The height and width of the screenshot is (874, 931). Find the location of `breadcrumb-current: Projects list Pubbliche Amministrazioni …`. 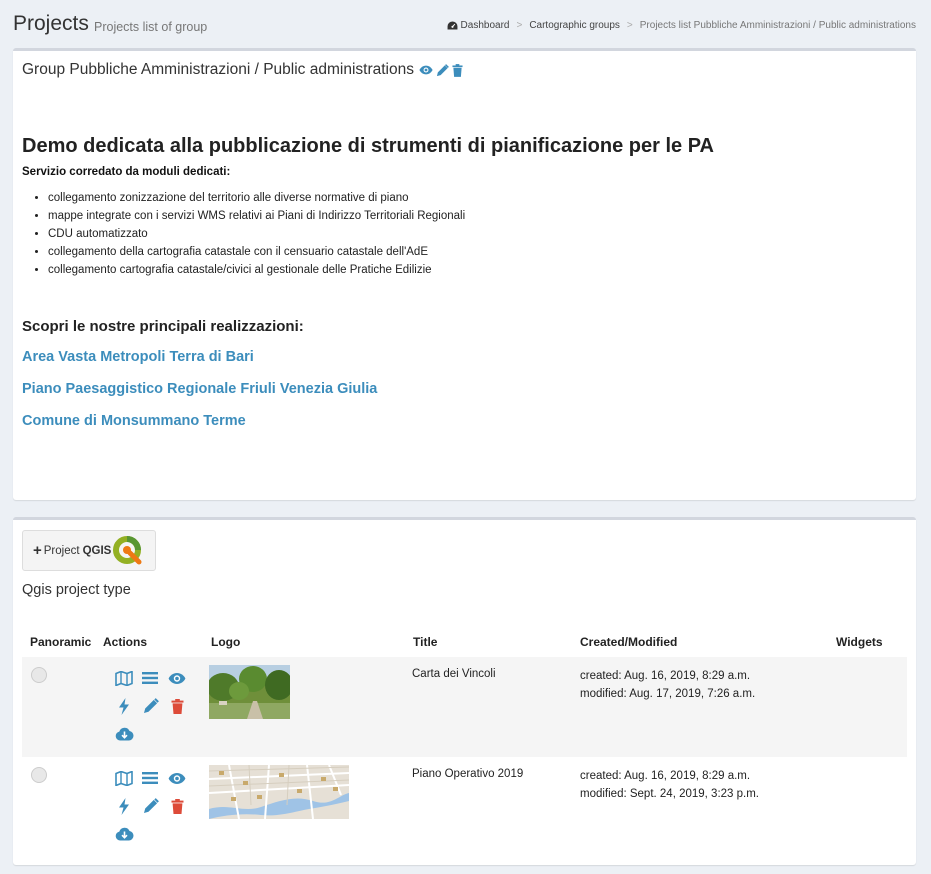

breadcrumb-current: Projects list Pubbliche Amministrazioni … is located at coordinates (777, 25).